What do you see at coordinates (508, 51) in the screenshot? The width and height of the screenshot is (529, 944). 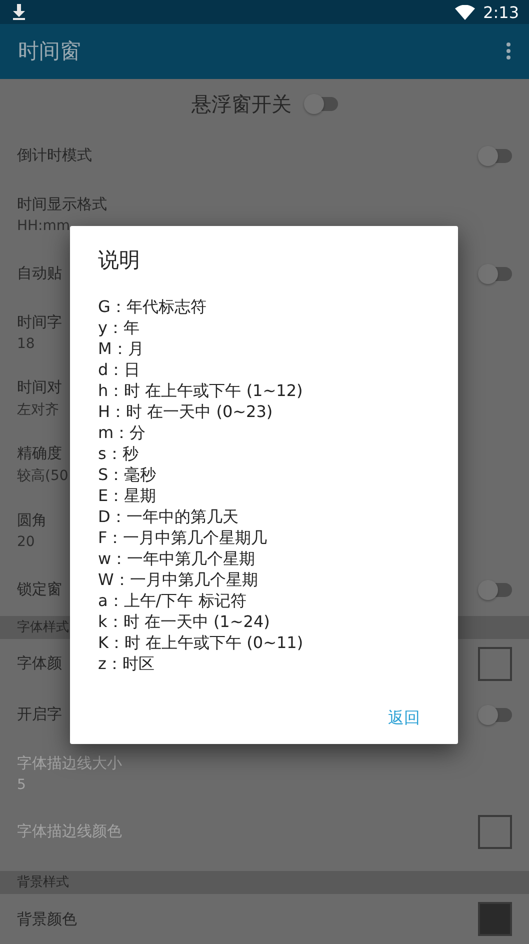 I see `more-icon` at bounding box center [508, 51].